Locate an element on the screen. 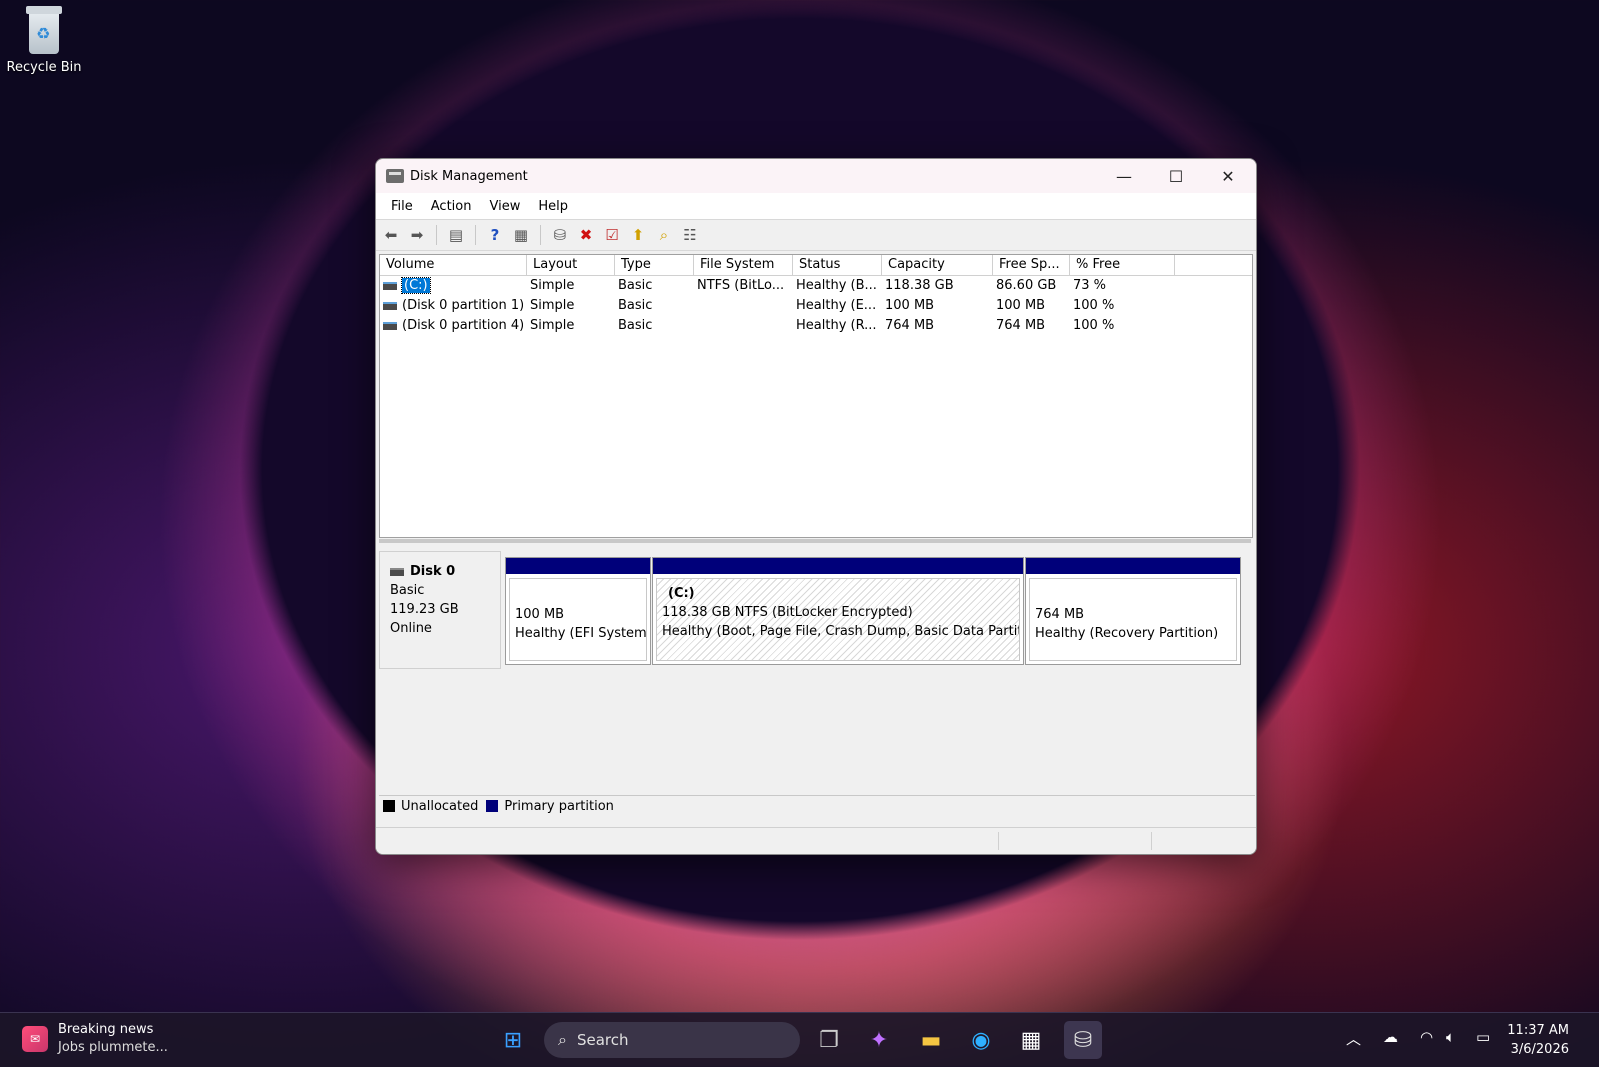 This screenshot has width=1599, height=1067. disk-icon is located at coordinates (397, 571).